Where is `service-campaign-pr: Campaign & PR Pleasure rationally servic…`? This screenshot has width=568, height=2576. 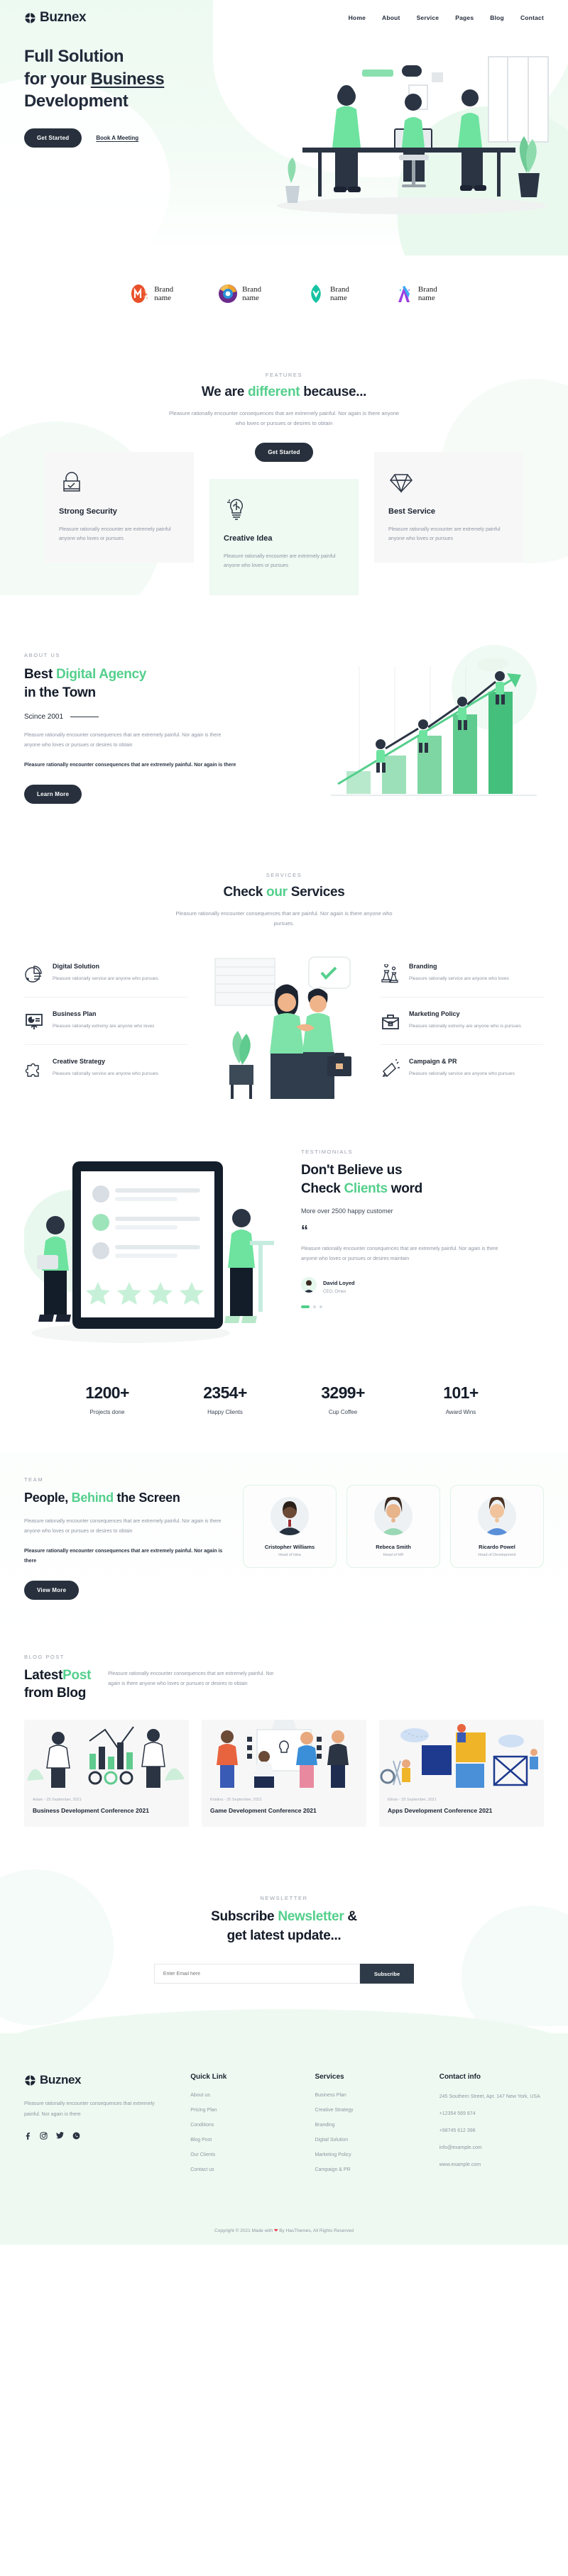
service-campaign-pr: Campaign & PR Pleasure rationally servic… is located at coordinates (462, 1068).